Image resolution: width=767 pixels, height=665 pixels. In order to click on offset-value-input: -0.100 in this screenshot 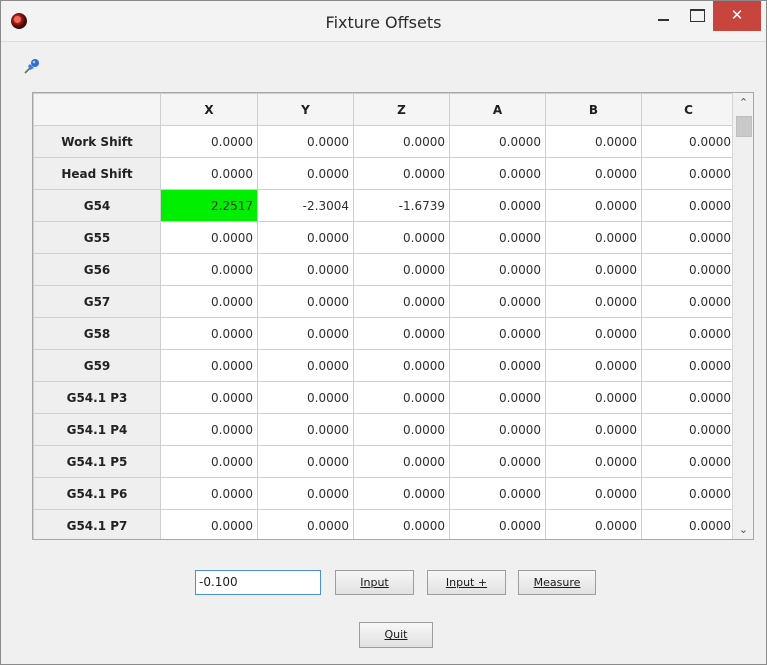, I will do `click(258, 582)`.